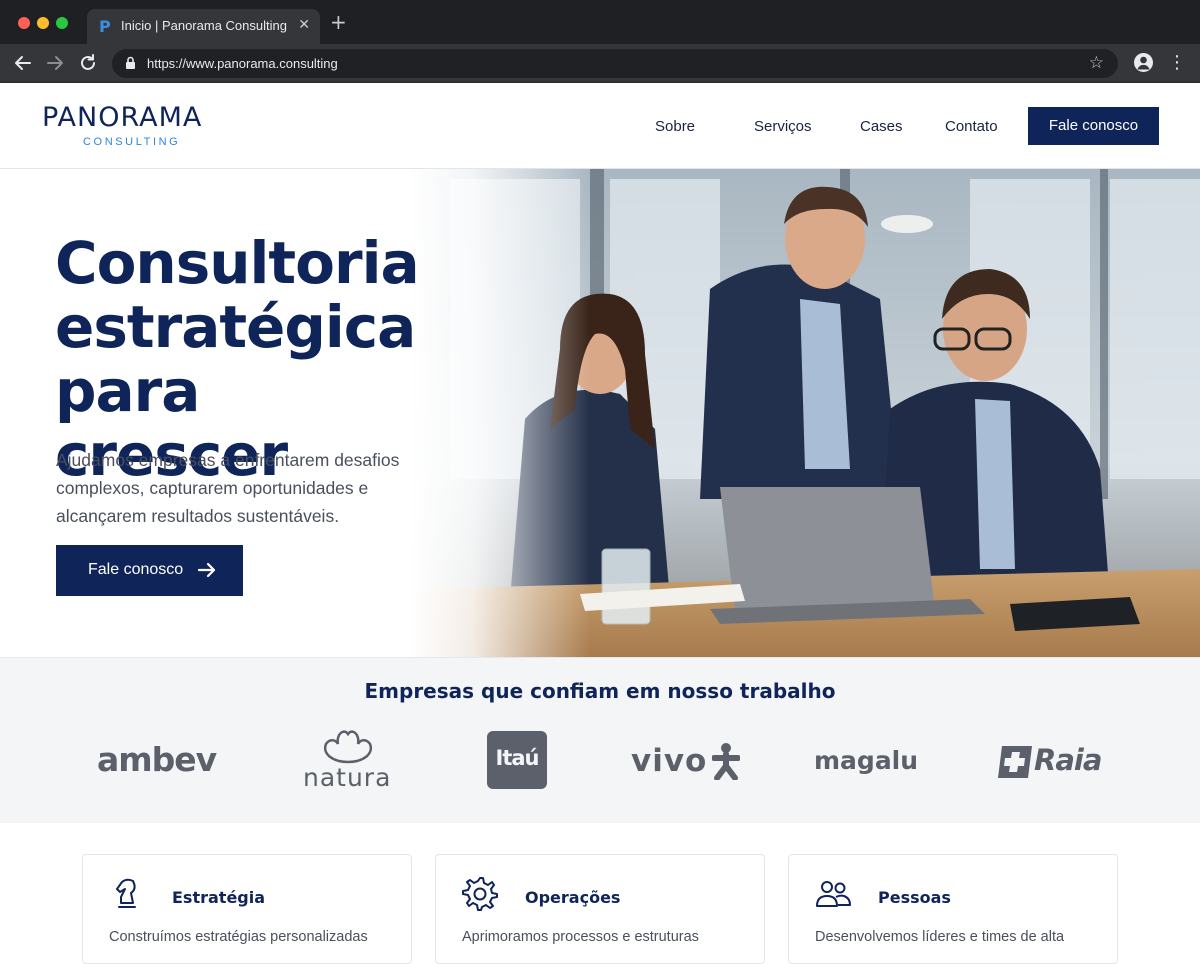 The height and width of the screenshot is (964, 1200). What do you see at coordinates (940, 937) in the screenshot?
I see `service-card-text: Desenvolvemos líderes e times de alta` at bounding box center [940, 937].